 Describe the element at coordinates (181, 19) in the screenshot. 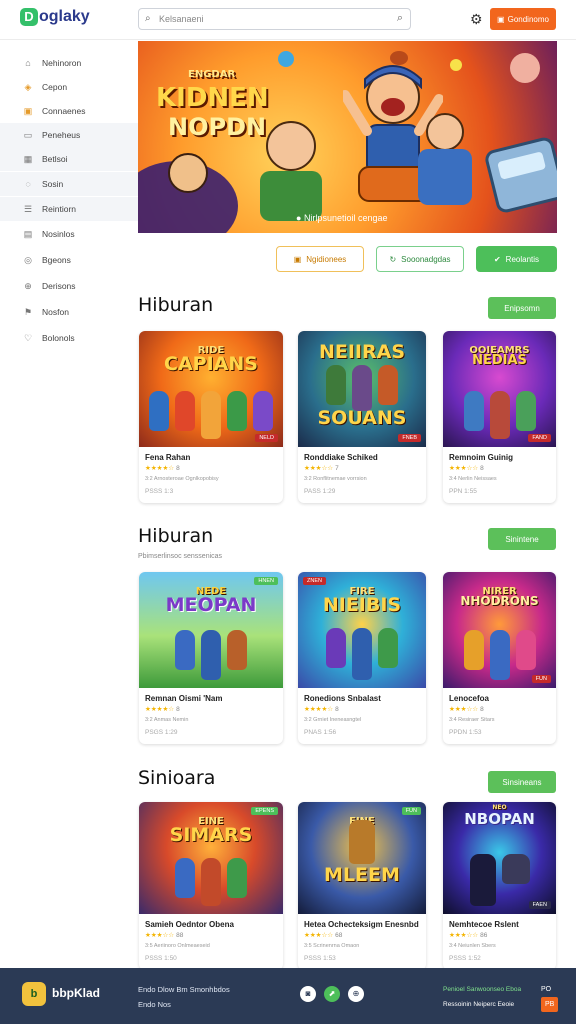

I see `search-placeholder: Kelsanaeni` at that location.